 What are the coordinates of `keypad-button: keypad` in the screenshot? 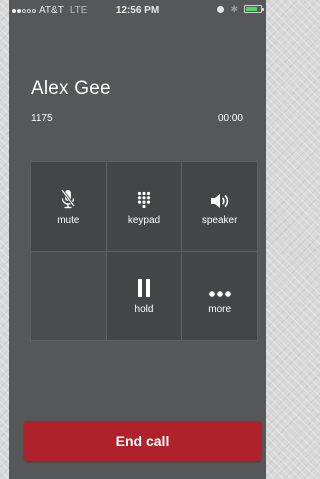 It's located at (144, 206).